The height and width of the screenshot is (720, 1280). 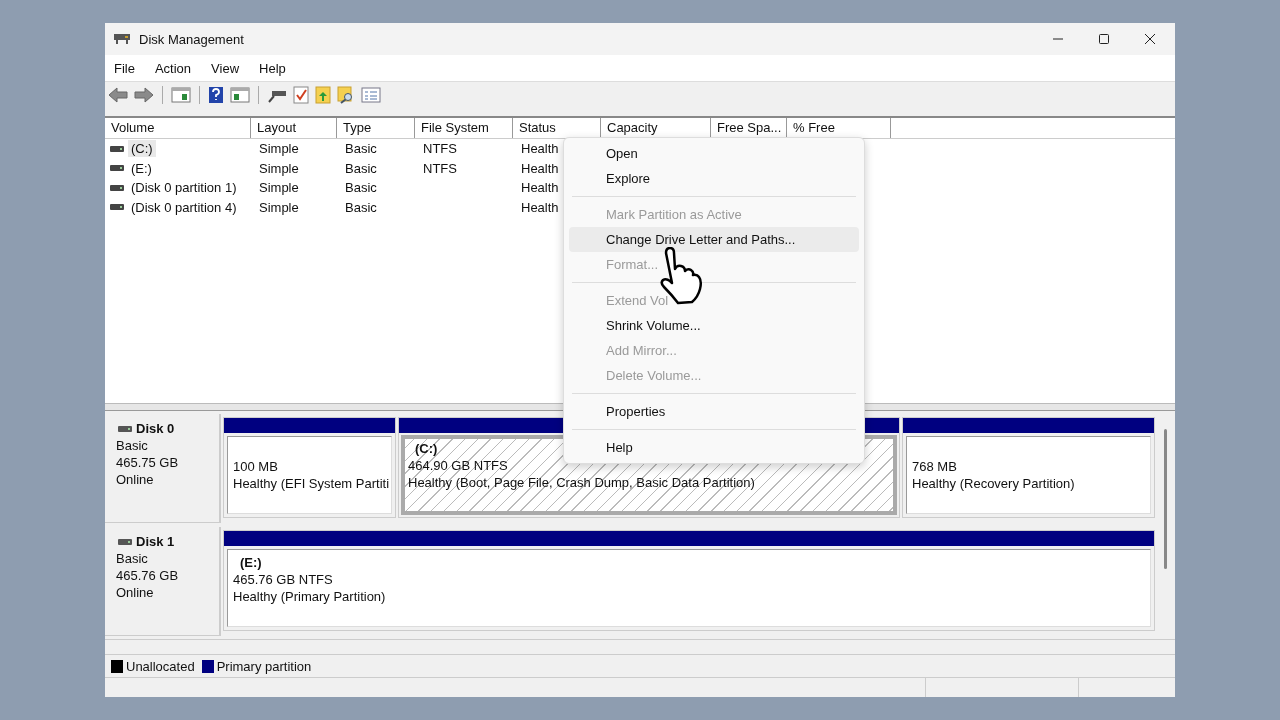 What do you see at coordinates (250, 562) in the screenshot?
I see `partition-label: (E:)` at bounding box center [250, 562].